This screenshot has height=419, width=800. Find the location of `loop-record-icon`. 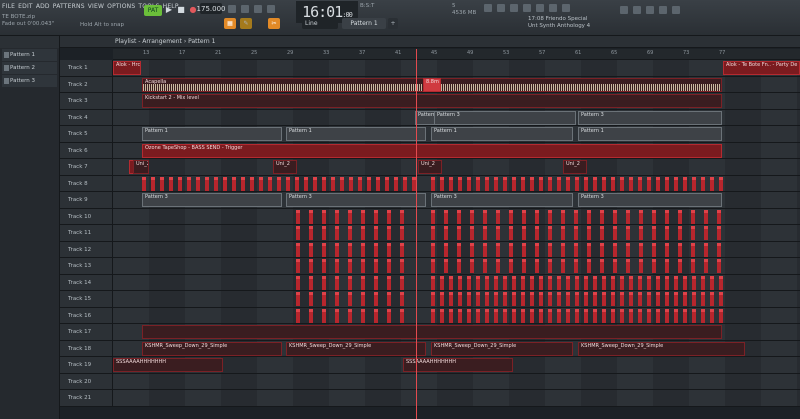

loop-record-icon is located at coordinates (271, 9).